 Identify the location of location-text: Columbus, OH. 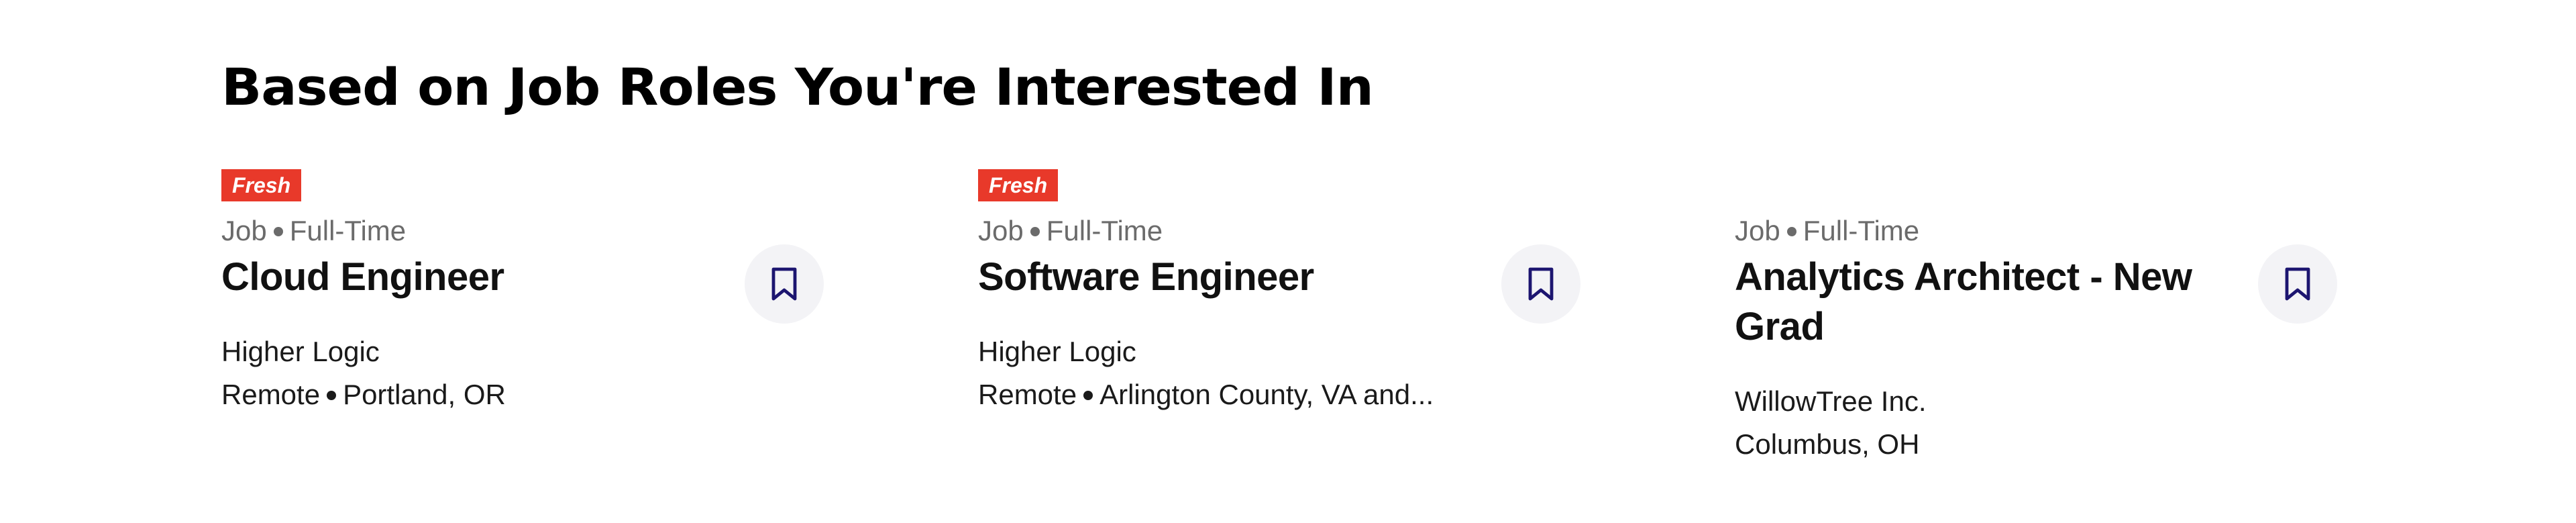
(1827, 444).